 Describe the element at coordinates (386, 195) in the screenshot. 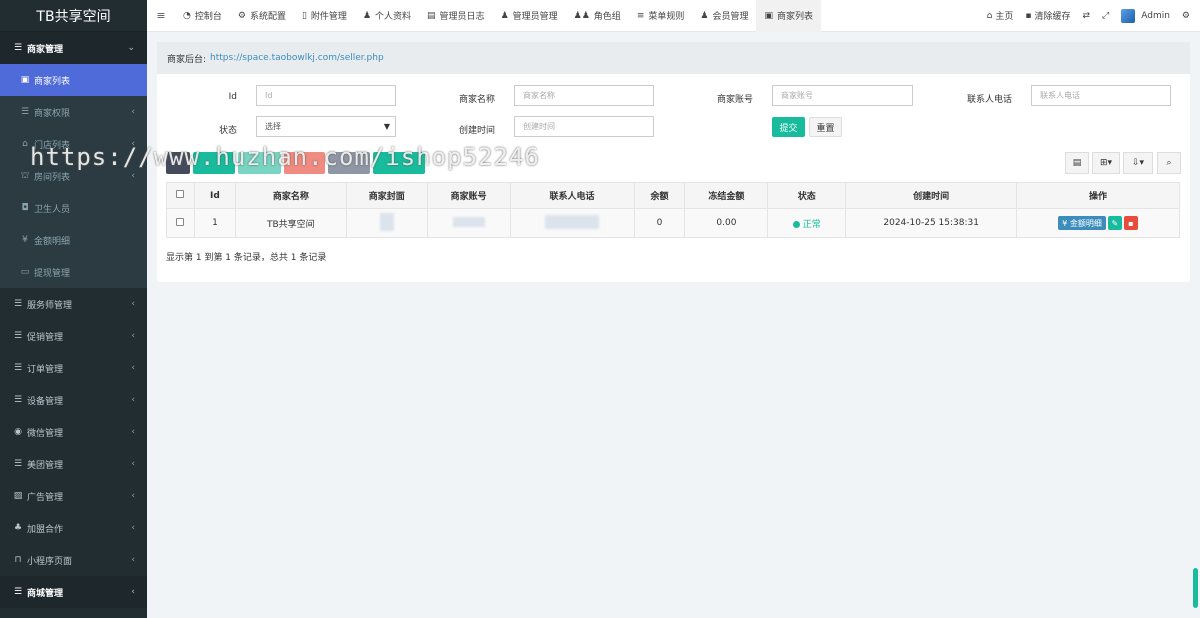

I see `col-header: 商家封面` at that location.